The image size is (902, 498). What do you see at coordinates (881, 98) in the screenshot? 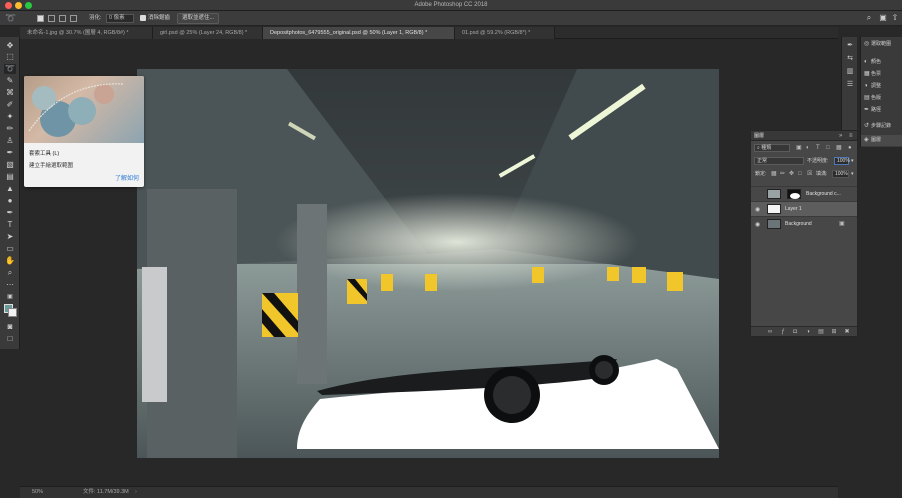
I see `panel-channels: ▤色版` at bounding box center [881, 98].